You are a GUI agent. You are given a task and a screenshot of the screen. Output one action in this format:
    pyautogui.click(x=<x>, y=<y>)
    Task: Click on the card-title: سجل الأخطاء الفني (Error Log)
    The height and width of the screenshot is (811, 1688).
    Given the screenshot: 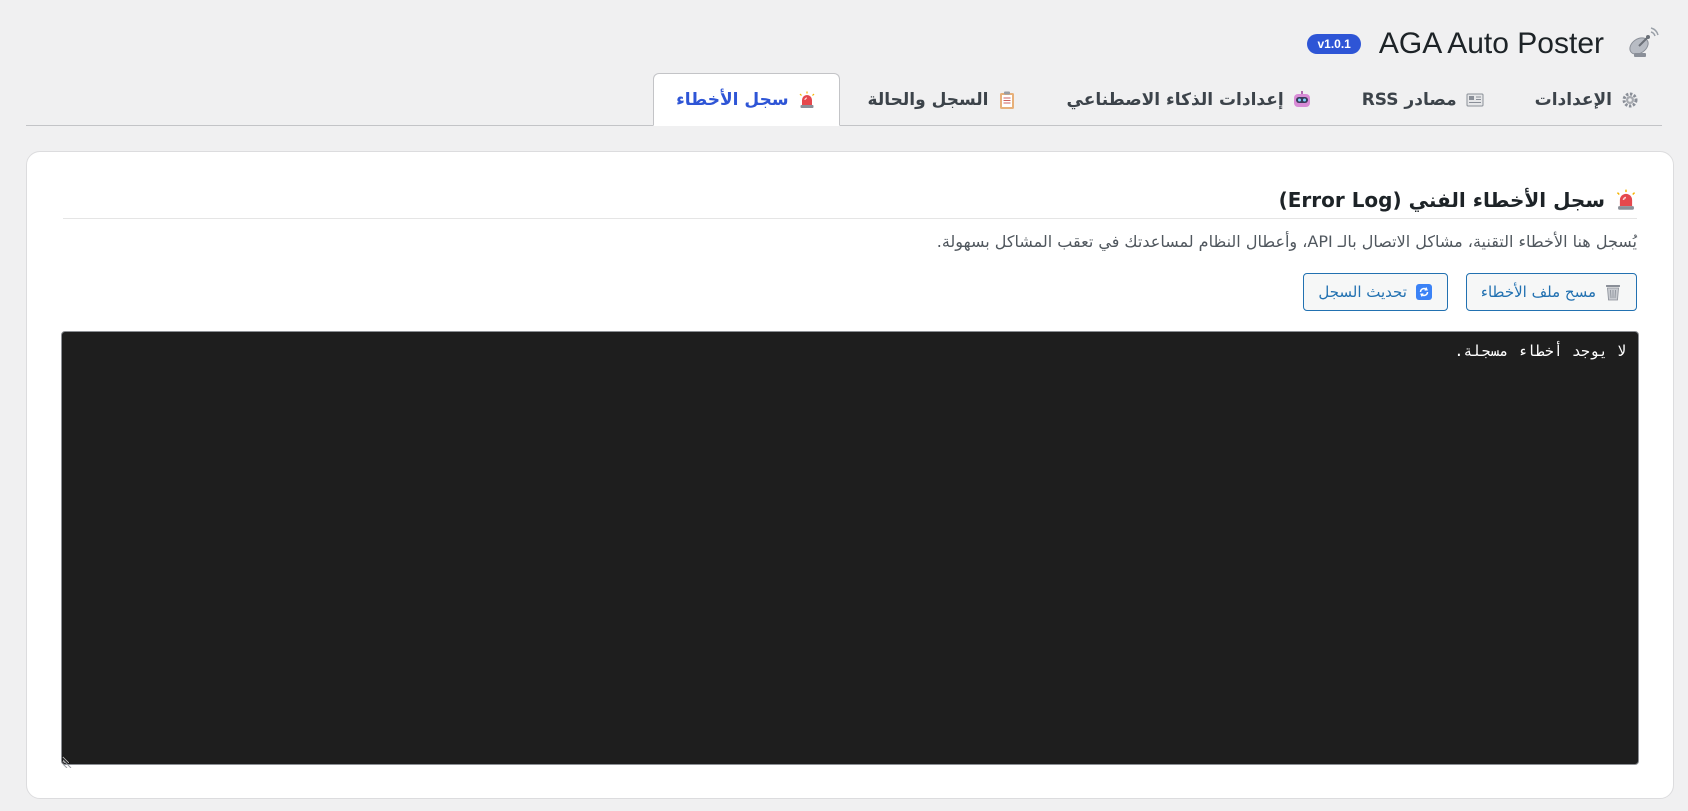 What is the action you would take?
    pyautogui.click(x=850, y=200)
    